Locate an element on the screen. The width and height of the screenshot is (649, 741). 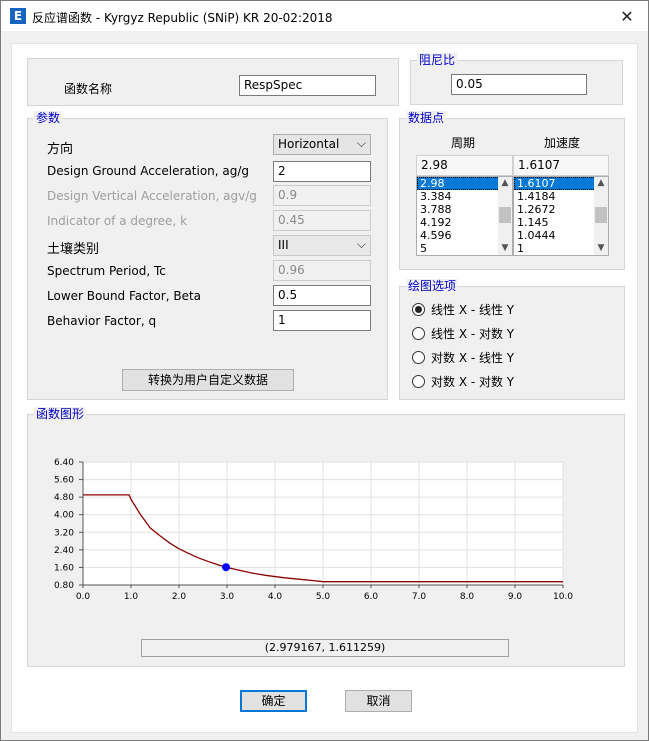
plot-options-title: 绘图选项 is located at coordinates (432, 286).